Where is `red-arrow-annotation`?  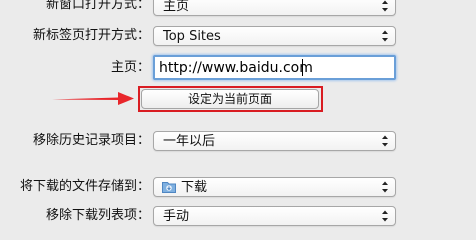 red-arrow-annotation is located at coordinates (93, 98).